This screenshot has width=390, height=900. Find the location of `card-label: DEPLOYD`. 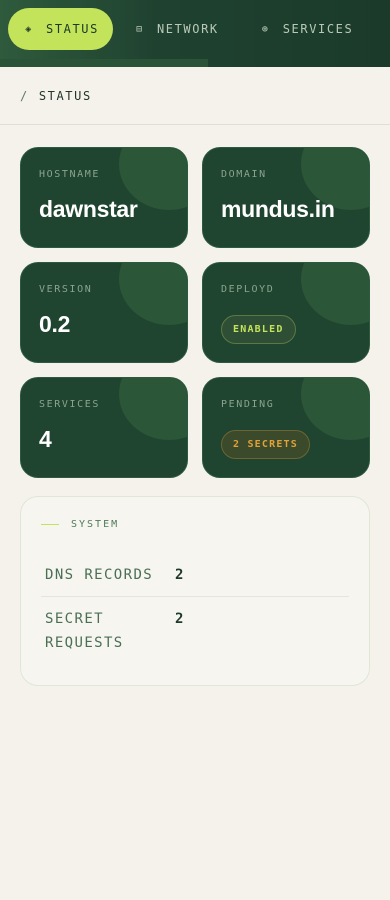

card-label: DEPLOYD is located at coordinates (248, 289).